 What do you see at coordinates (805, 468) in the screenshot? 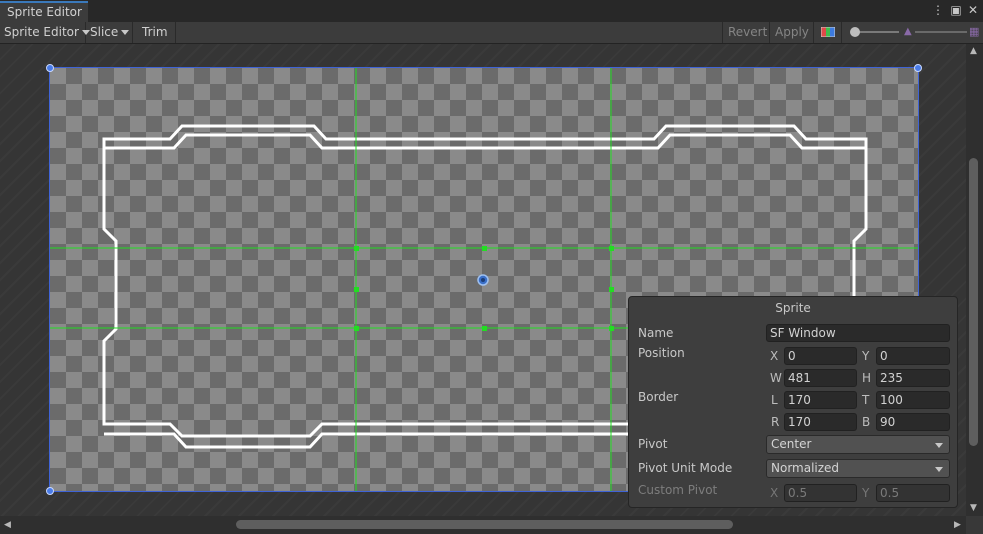
I see `pivot-unit-mode-value: Normalized` at bounding box center [805, 468].